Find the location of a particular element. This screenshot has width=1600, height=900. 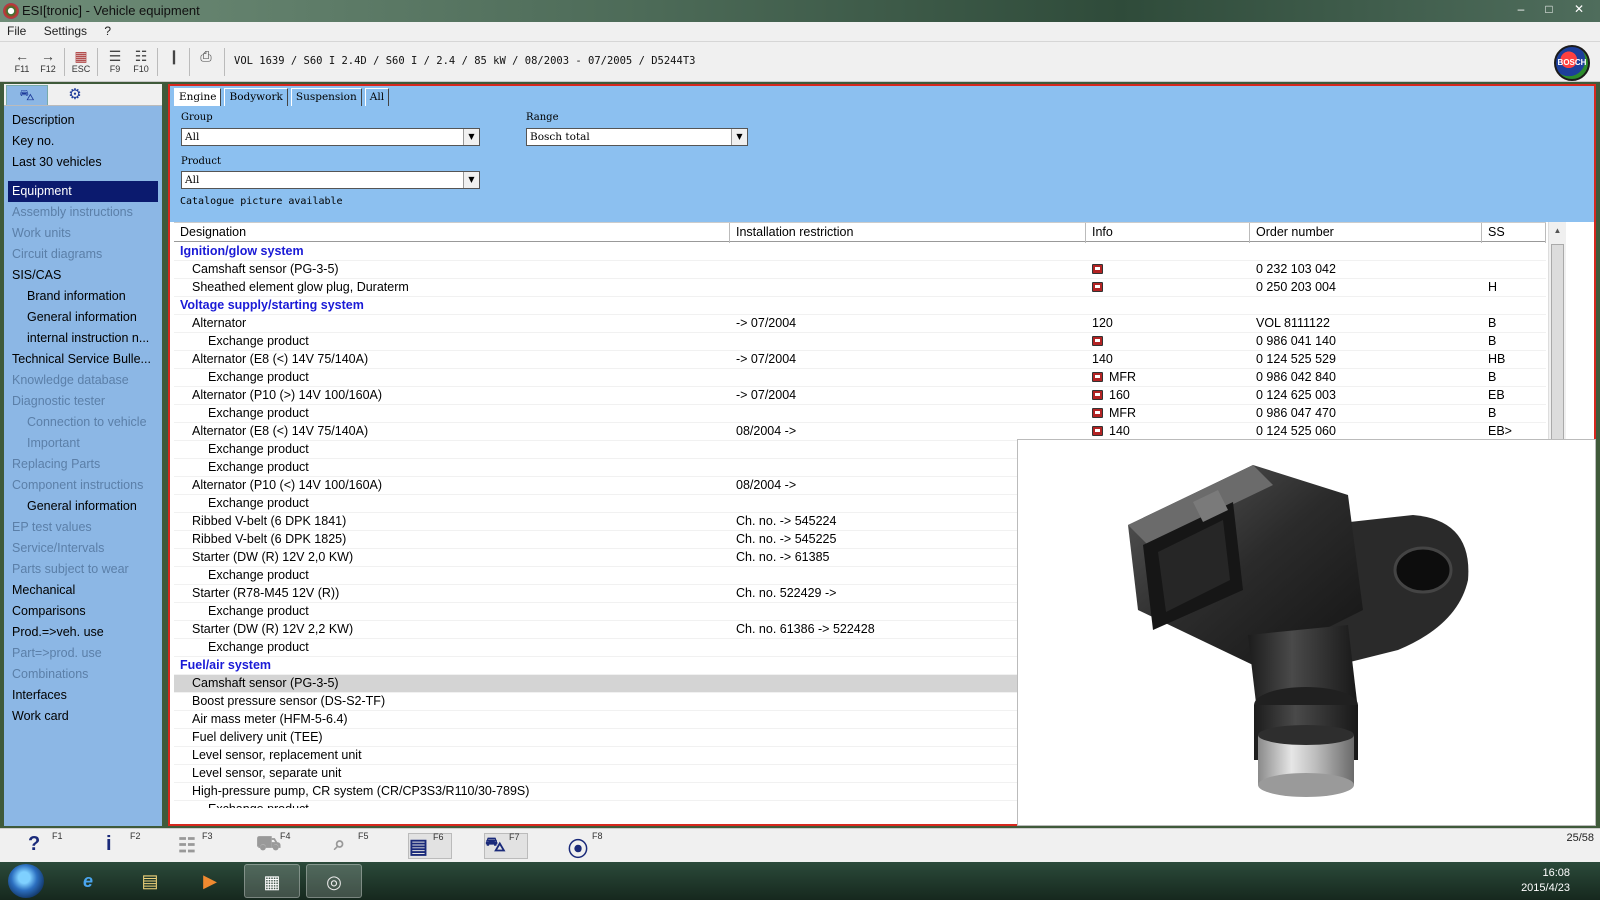

column-ss: SS is located at coordinates (1514, 233).